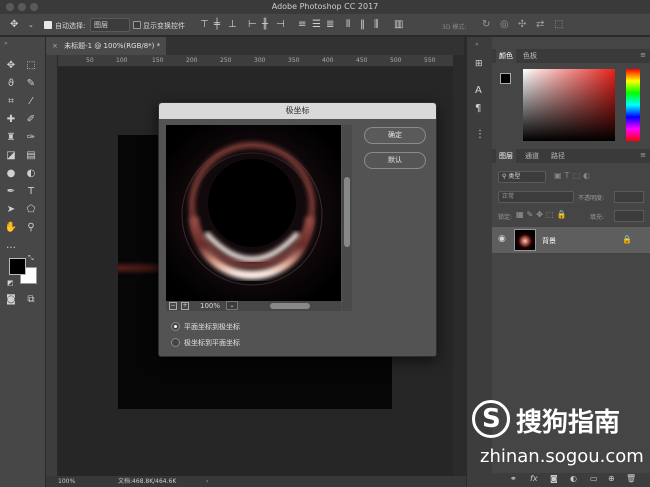 The width and height of the screenshot is (650, 487). I want to click on align-vcenter-icon: ╪, so click(217, 24).